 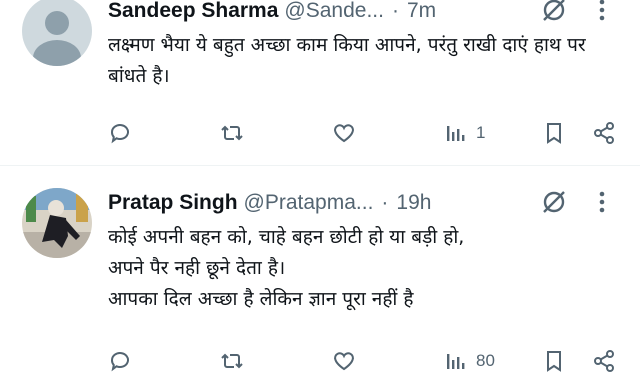 I want to click on views-count: 80, so click(x=485, y=360).